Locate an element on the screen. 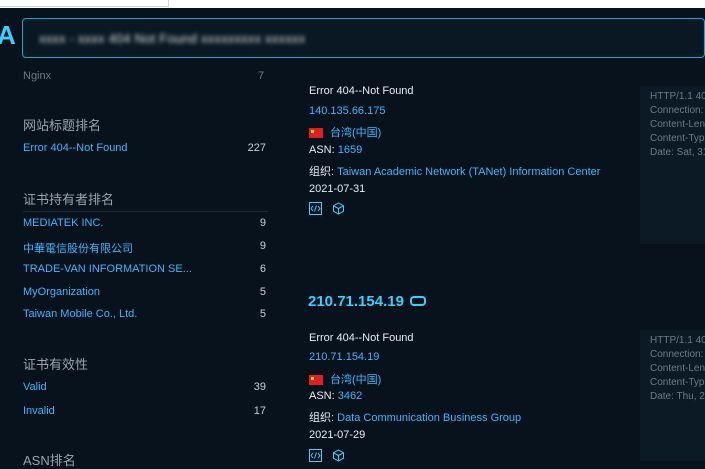 This screenshot has height=469, width=705. result-date: 2021-07-29 is located at coordinates (337, 435).